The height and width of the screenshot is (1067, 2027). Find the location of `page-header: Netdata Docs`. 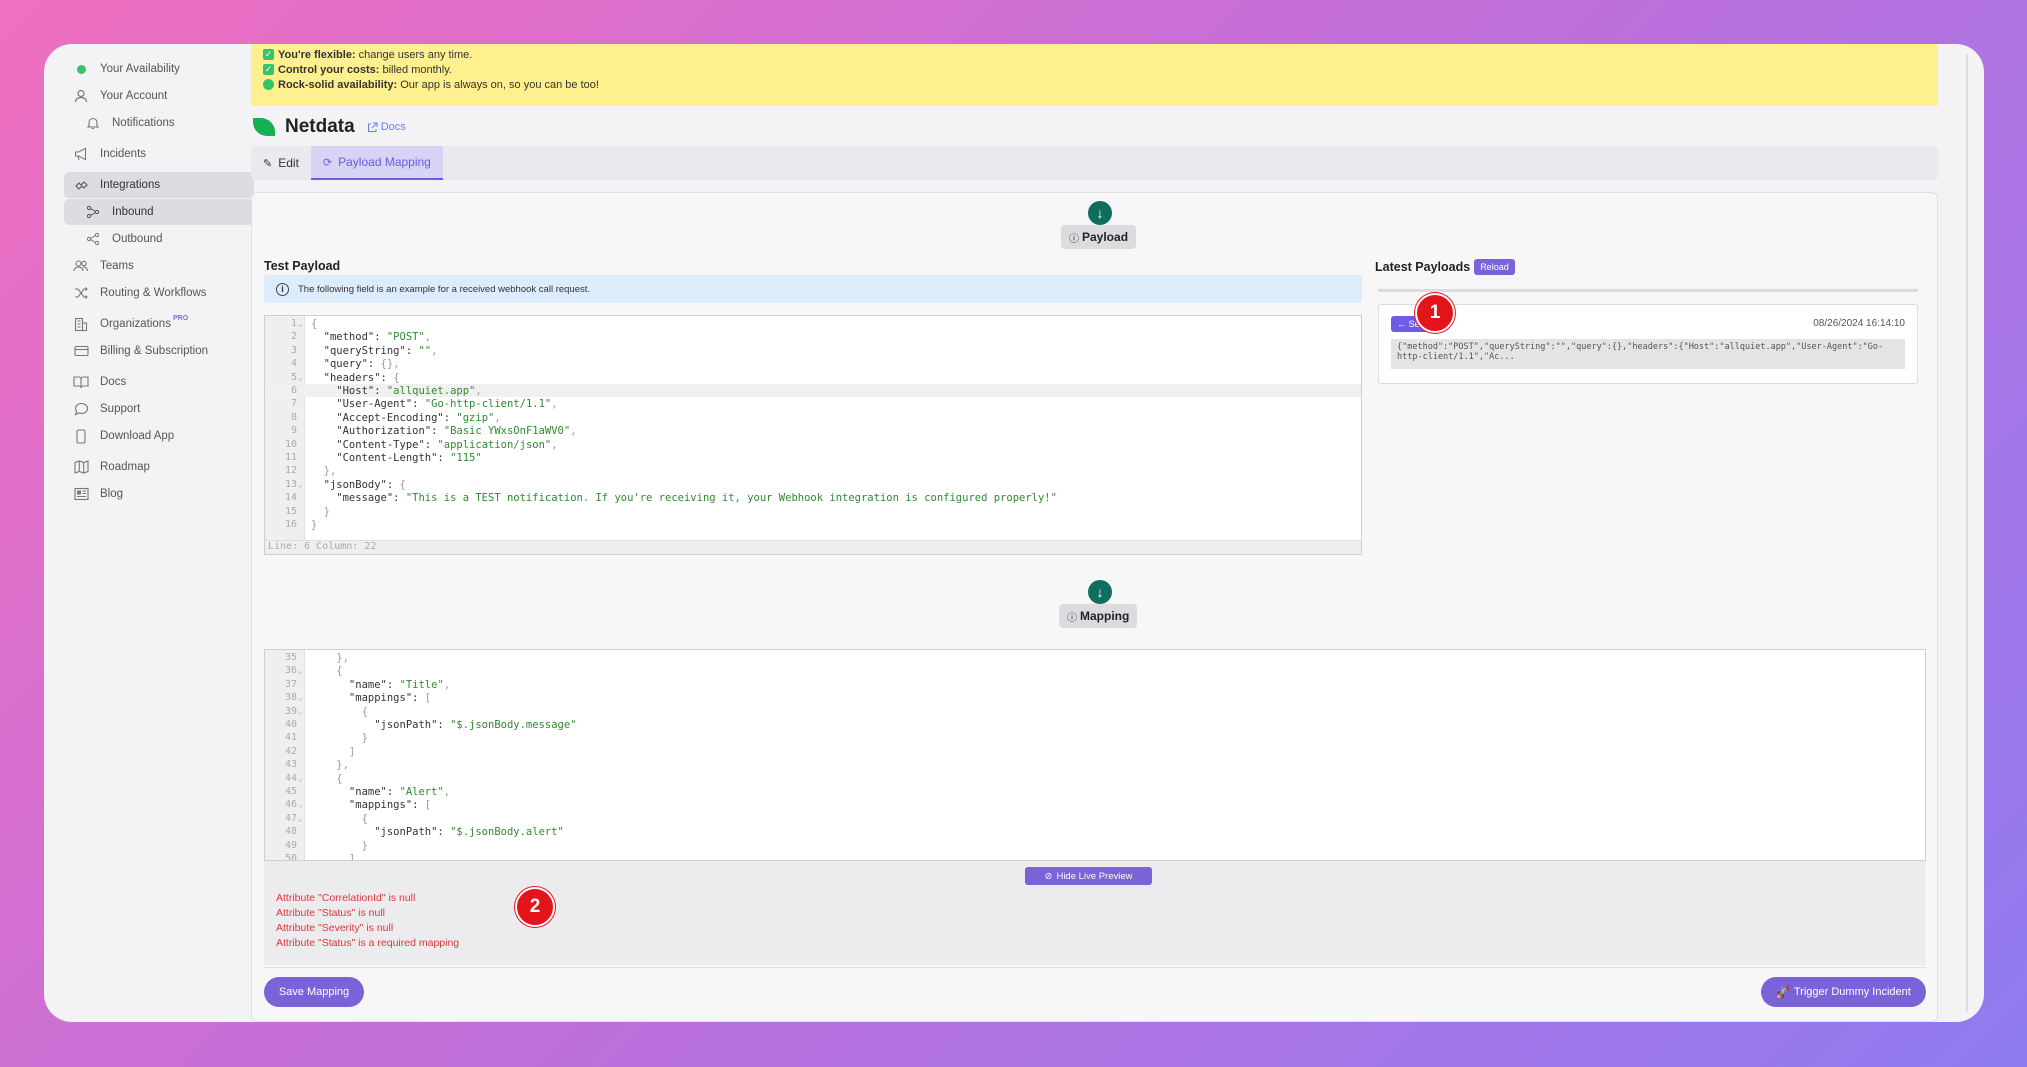

page-header: Netdata Docs is located at coordinates (329, 127).